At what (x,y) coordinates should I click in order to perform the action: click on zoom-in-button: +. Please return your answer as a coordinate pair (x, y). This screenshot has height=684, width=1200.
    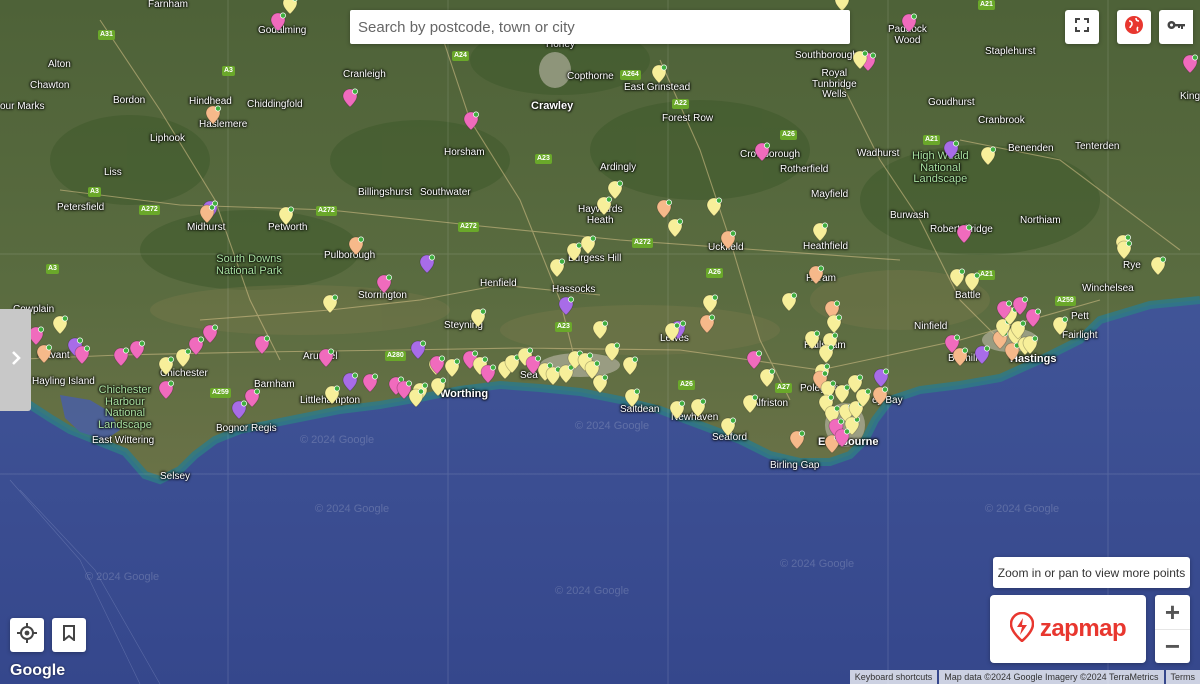
    Looking at the image, I should click on (1172, 612).